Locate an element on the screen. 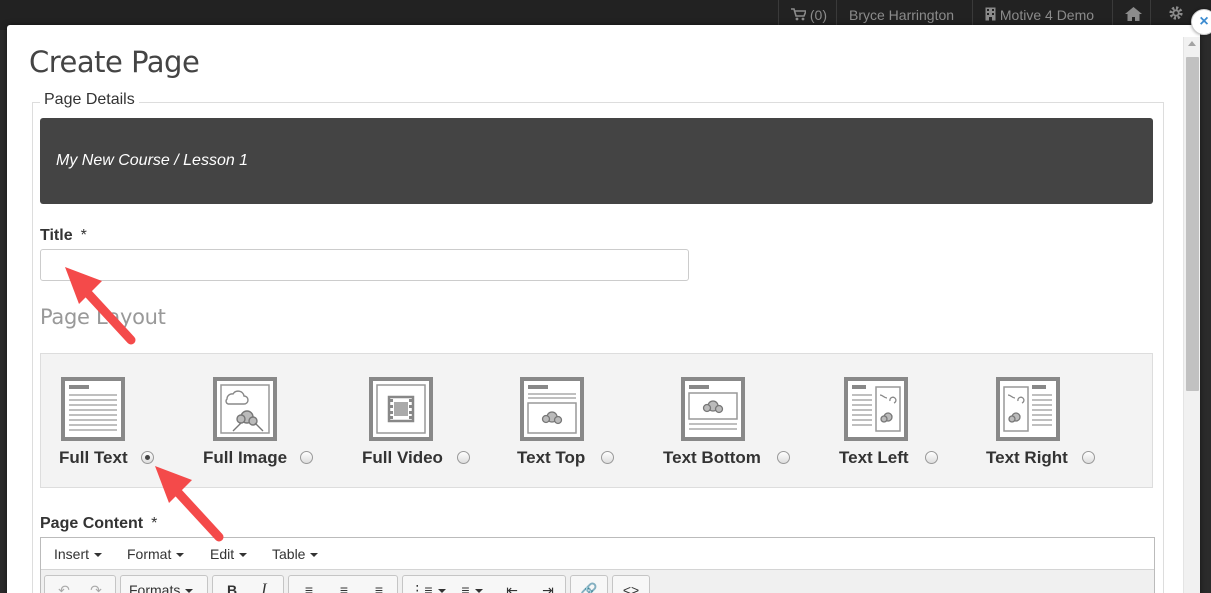  full-image-layout-icon is located at coordinates (245, 409).